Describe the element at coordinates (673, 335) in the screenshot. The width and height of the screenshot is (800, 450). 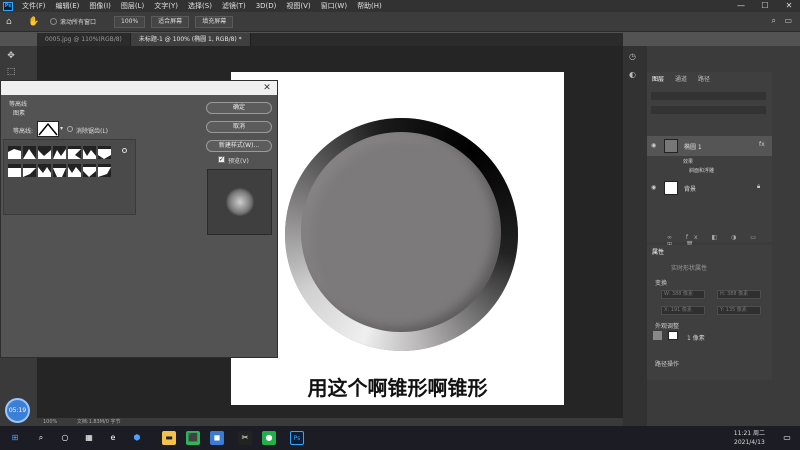
I see `stroke-swatch` at that location.